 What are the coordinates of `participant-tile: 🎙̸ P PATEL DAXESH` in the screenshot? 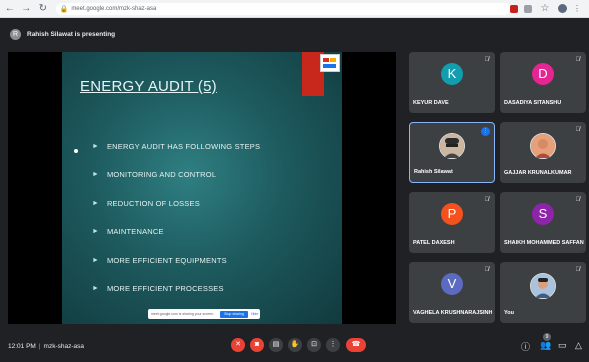 It's located at (452, 222).